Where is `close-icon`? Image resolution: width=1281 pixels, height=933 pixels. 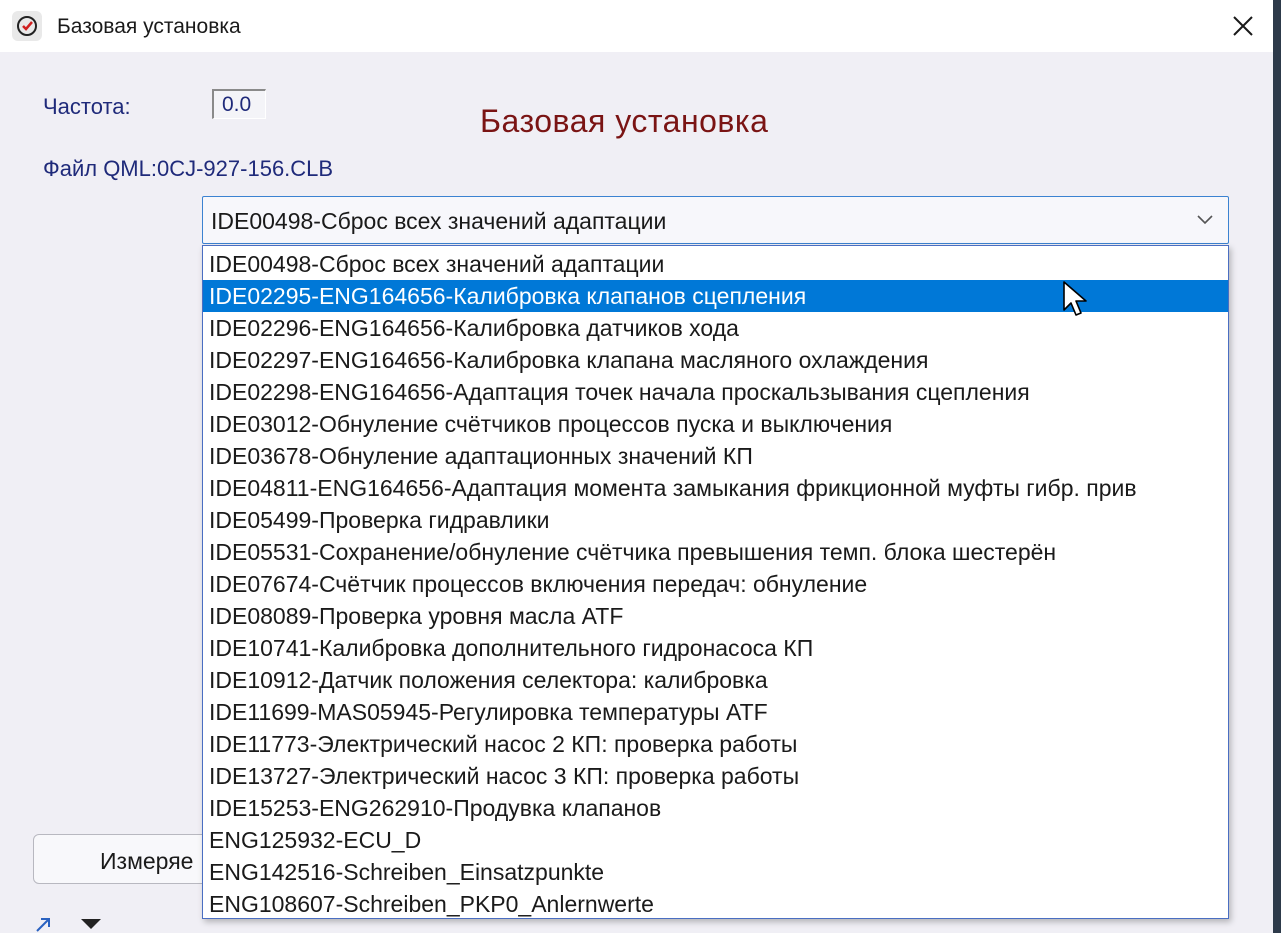 close-icon is located at coordinates (1243, 26).